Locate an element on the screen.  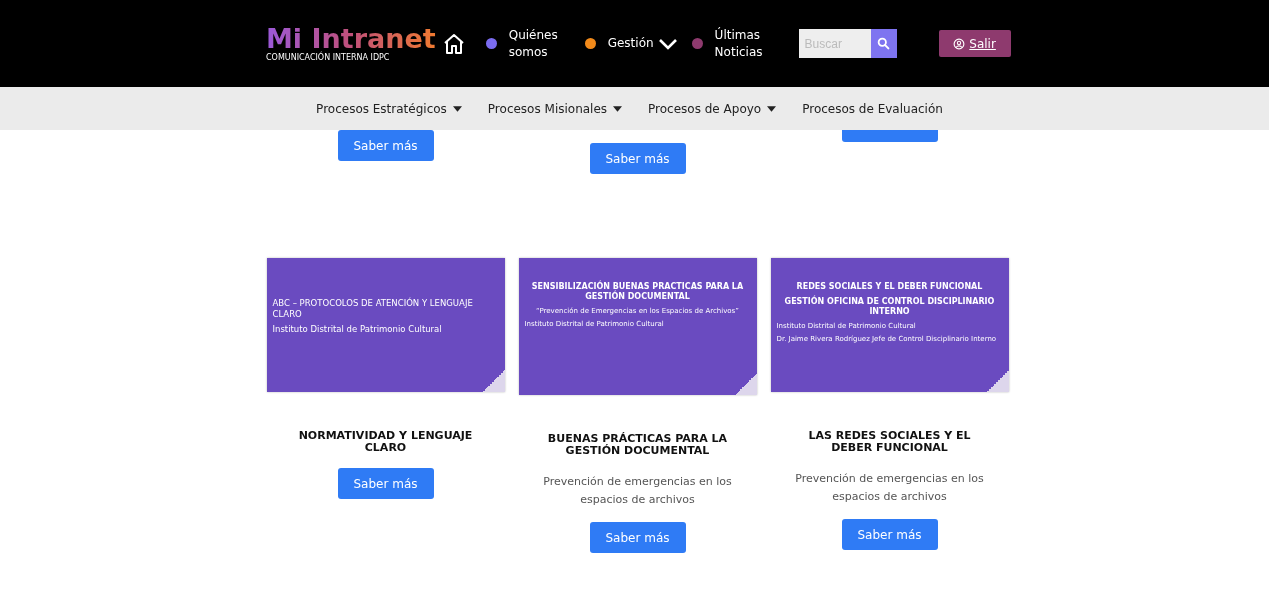
search-icon is located at coordinates (884, 43).